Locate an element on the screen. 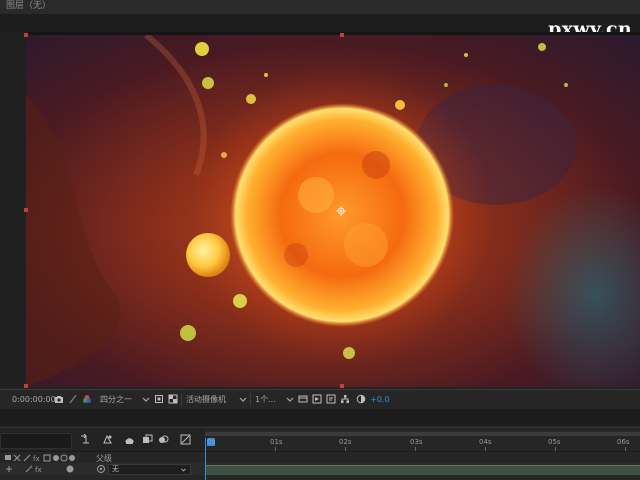 This screenshot has height=480, width=640. fast-previews-icon is located at coordinates (317, 399).